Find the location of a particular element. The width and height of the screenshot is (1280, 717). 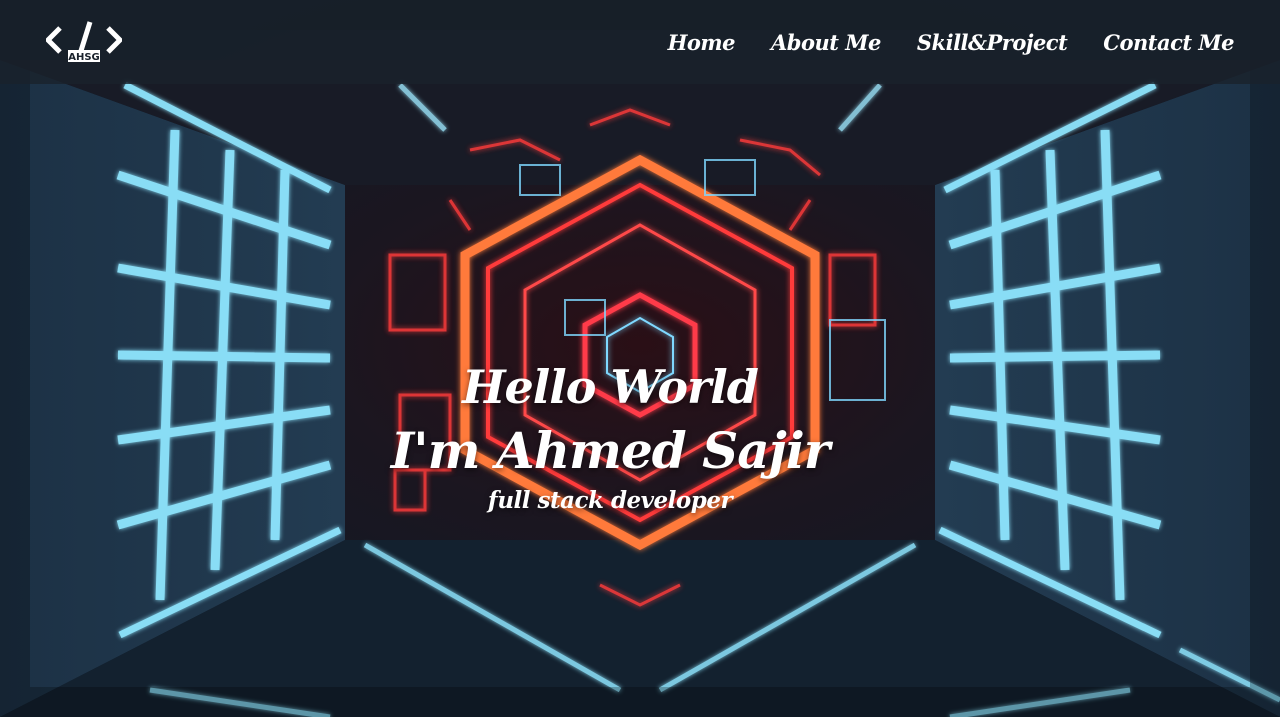

site-logo: AHSG is located at coordinates (84, 42).